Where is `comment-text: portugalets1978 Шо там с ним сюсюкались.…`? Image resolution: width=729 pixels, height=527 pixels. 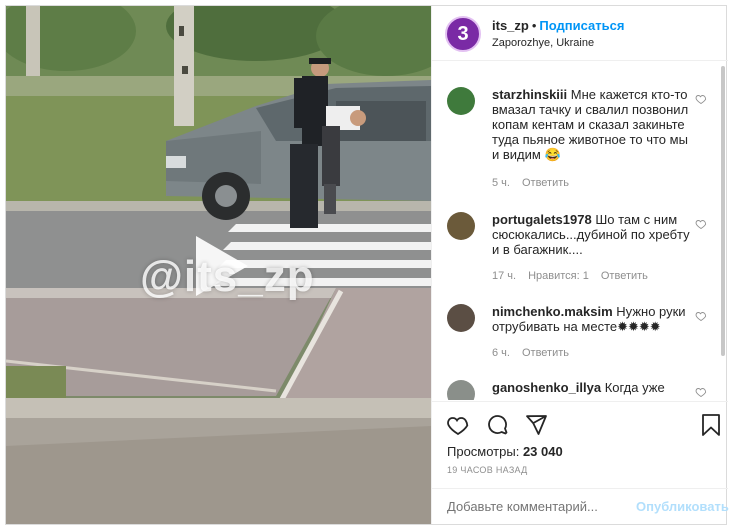 comment-text: portugalets1978 Шо там с ним сюсюкались.… is located at coordinates (592, 234).